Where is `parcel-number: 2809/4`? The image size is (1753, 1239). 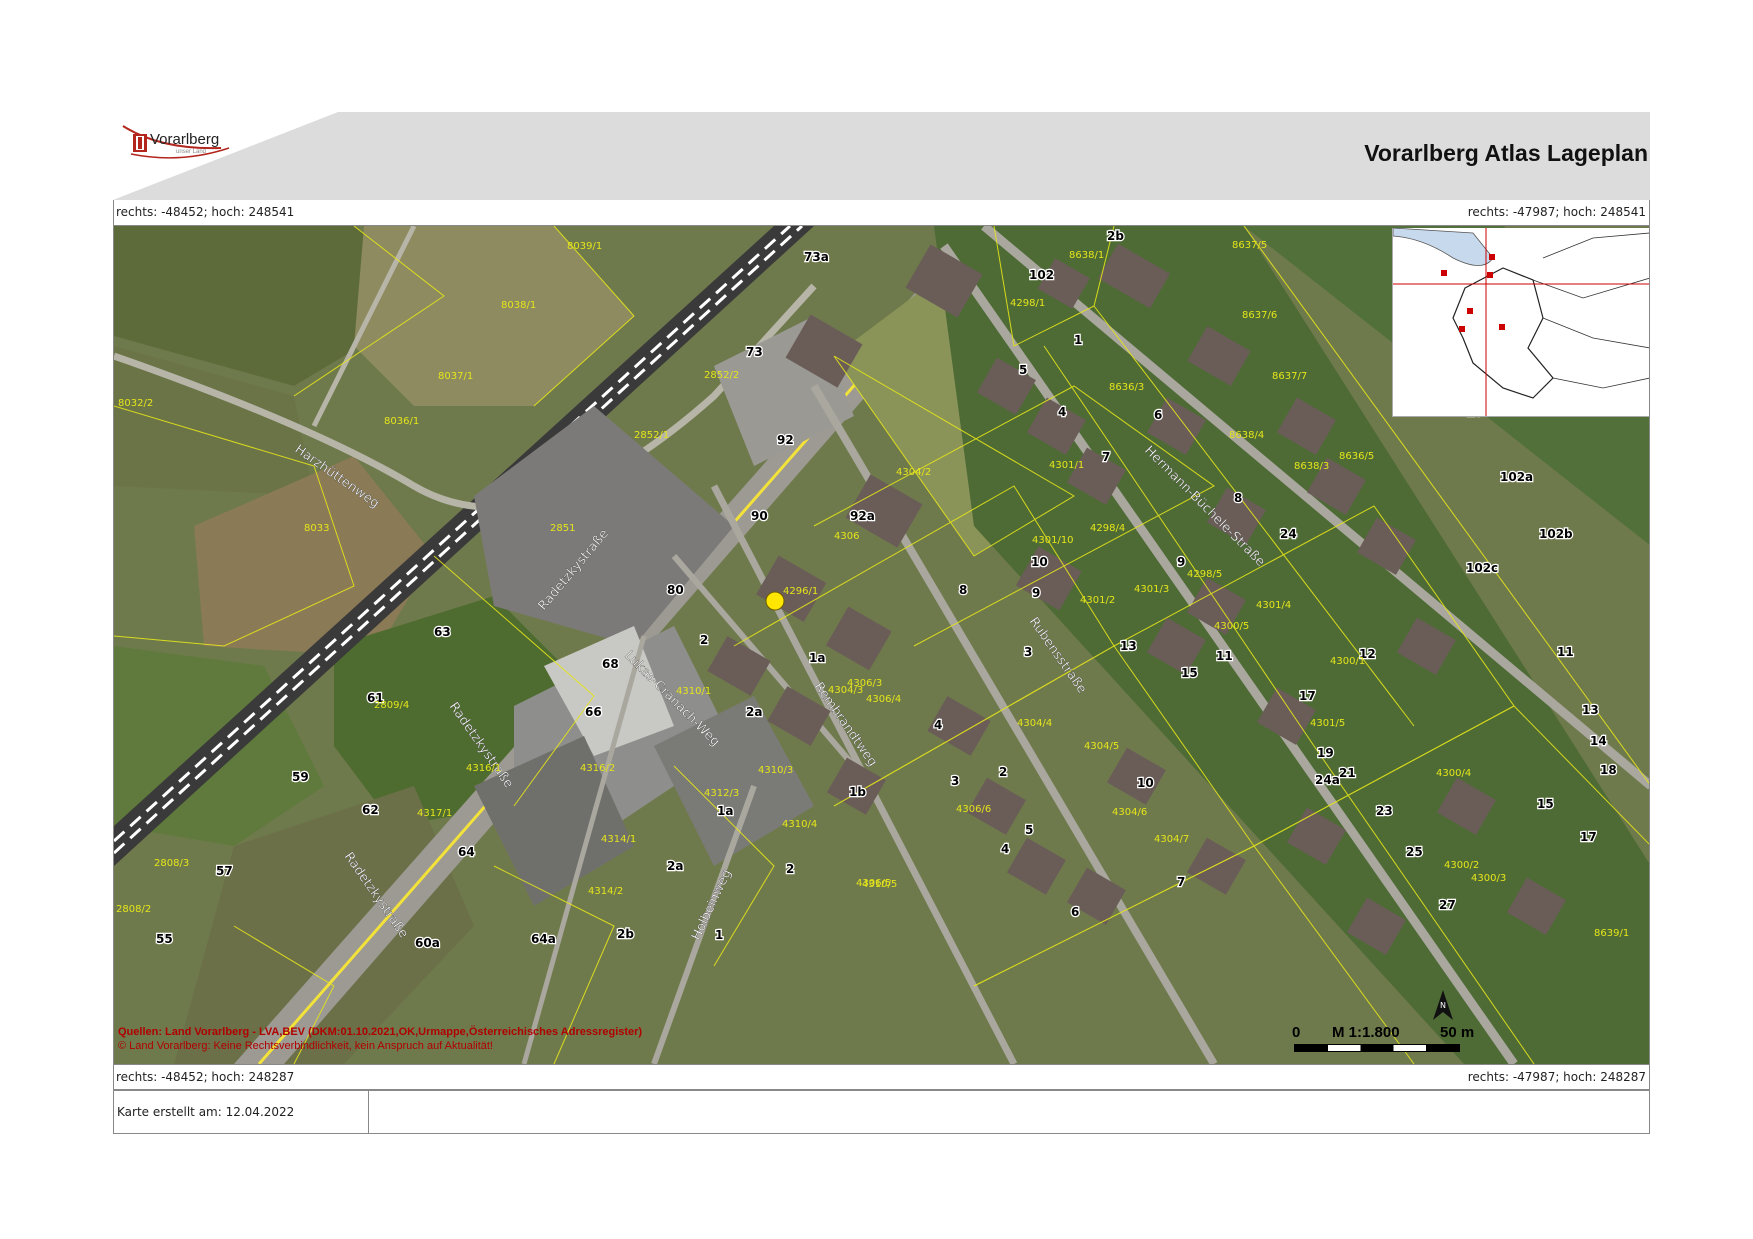 parcel-number: 2809/4 is located at coordinates (391, 705).